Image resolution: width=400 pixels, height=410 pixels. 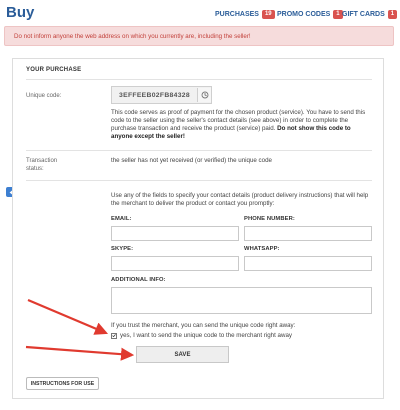 What do you see at coordinates (138, 280) in the screenshot?
I see `additional-info-label: ADDITIONAL INFO:` at bounding box center [138, 280].